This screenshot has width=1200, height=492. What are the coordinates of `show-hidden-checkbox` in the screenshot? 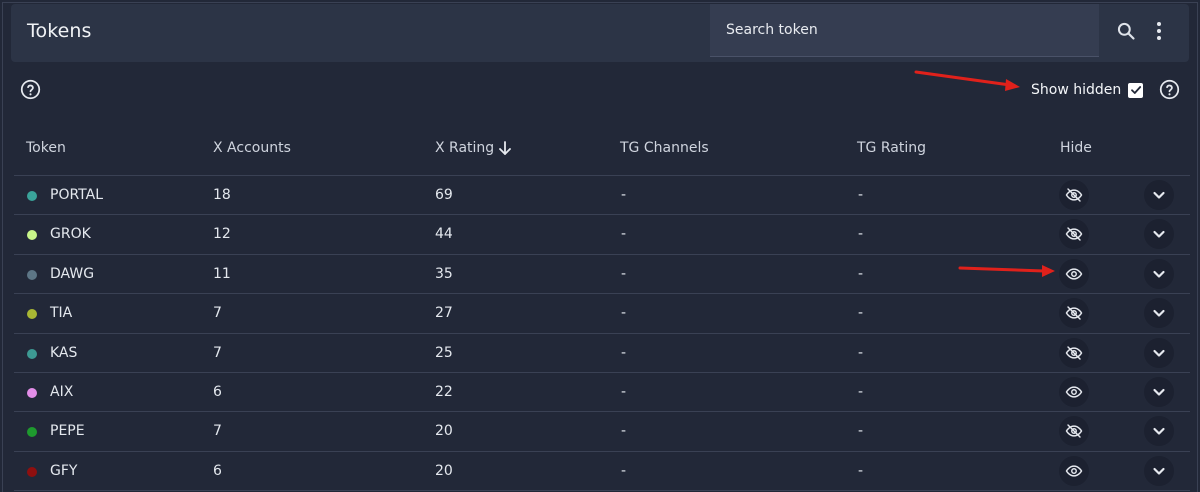 It's located at (1136, 90).